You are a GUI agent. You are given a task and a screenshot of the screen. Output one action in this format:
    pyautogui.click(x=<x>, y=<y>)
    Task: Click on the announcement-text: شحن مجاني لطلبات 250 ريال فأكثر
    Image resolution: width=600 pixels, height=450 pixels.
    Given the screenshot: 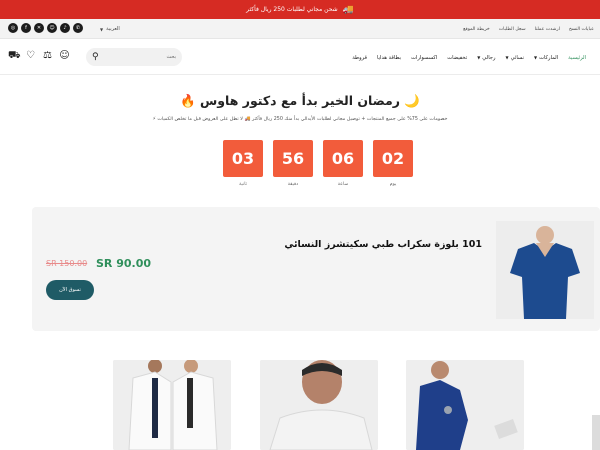 What is the action you would take?
    pyautogui.click(x=292, y=9)
    